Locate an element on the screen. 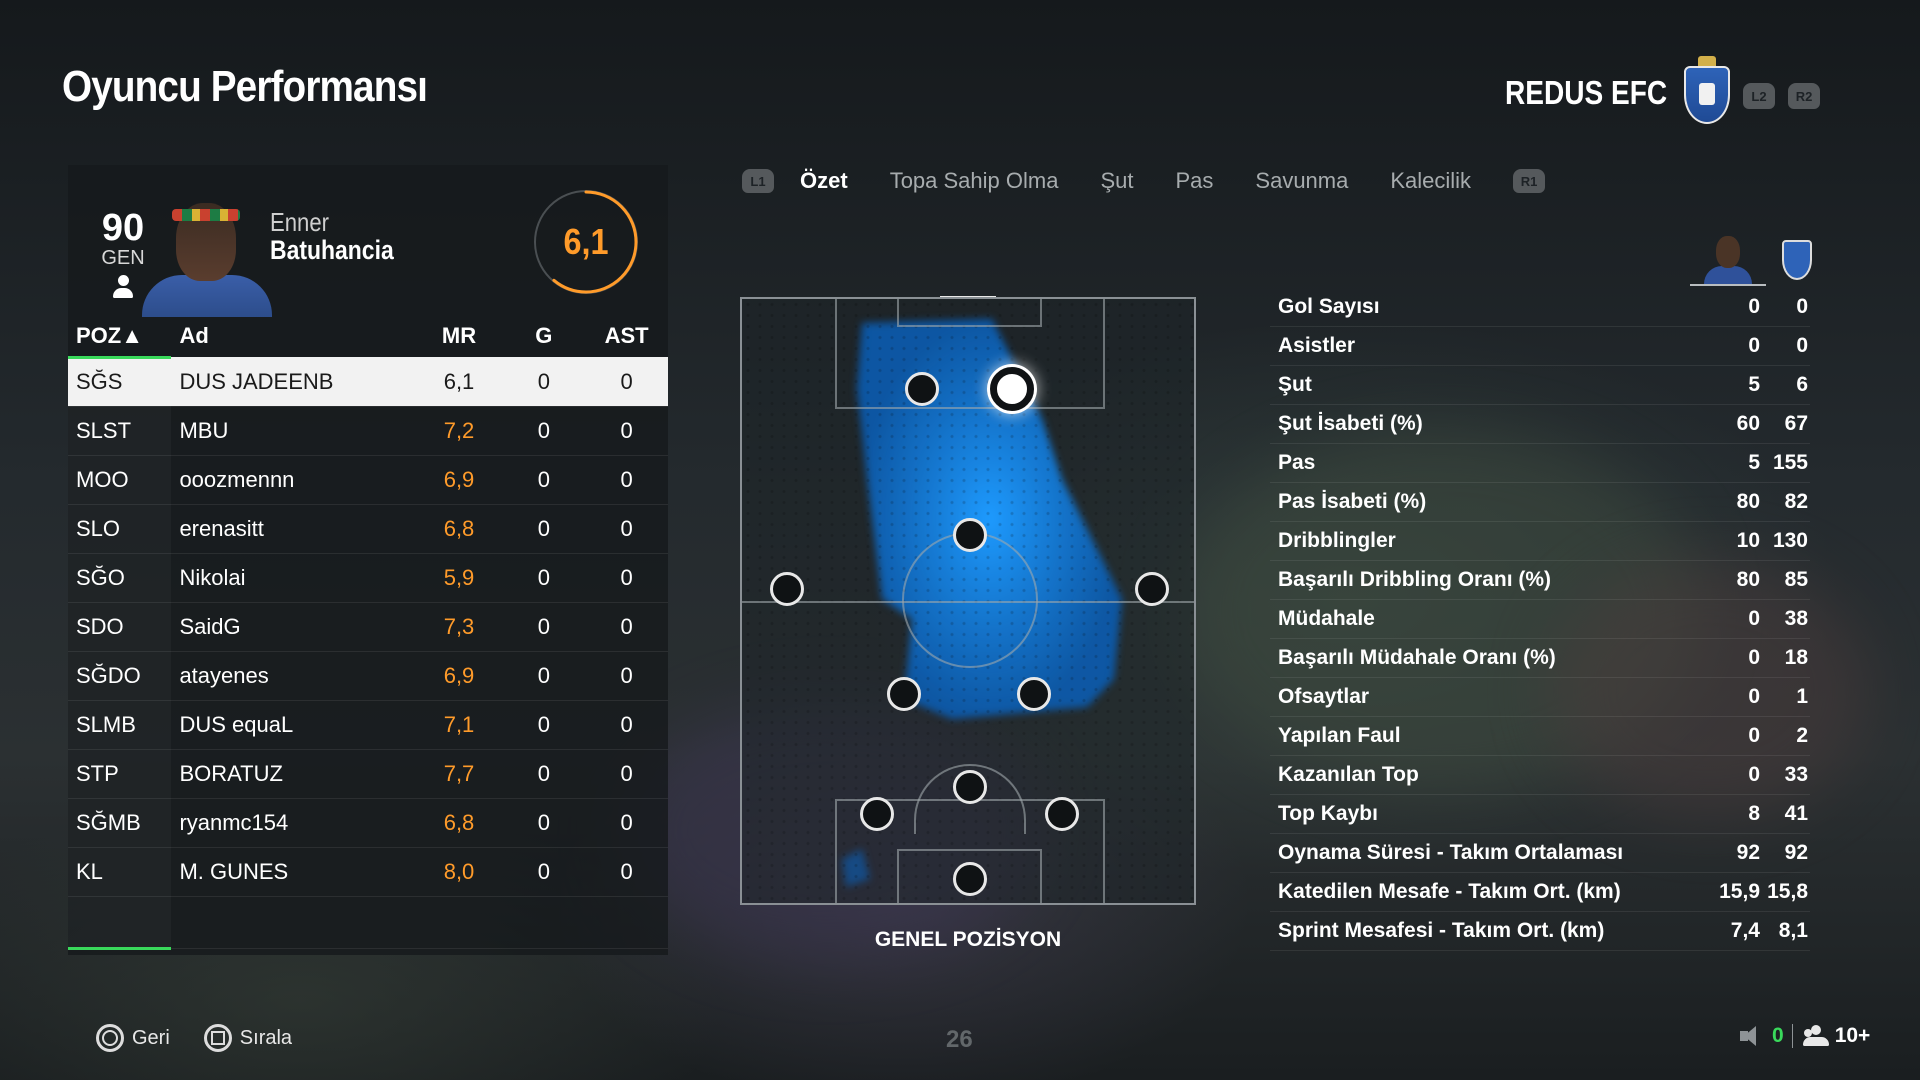 Image resolution: width=1920 pixels, height=1080 pixels. l2-button: L2 is located at coordinates (1759, 96).